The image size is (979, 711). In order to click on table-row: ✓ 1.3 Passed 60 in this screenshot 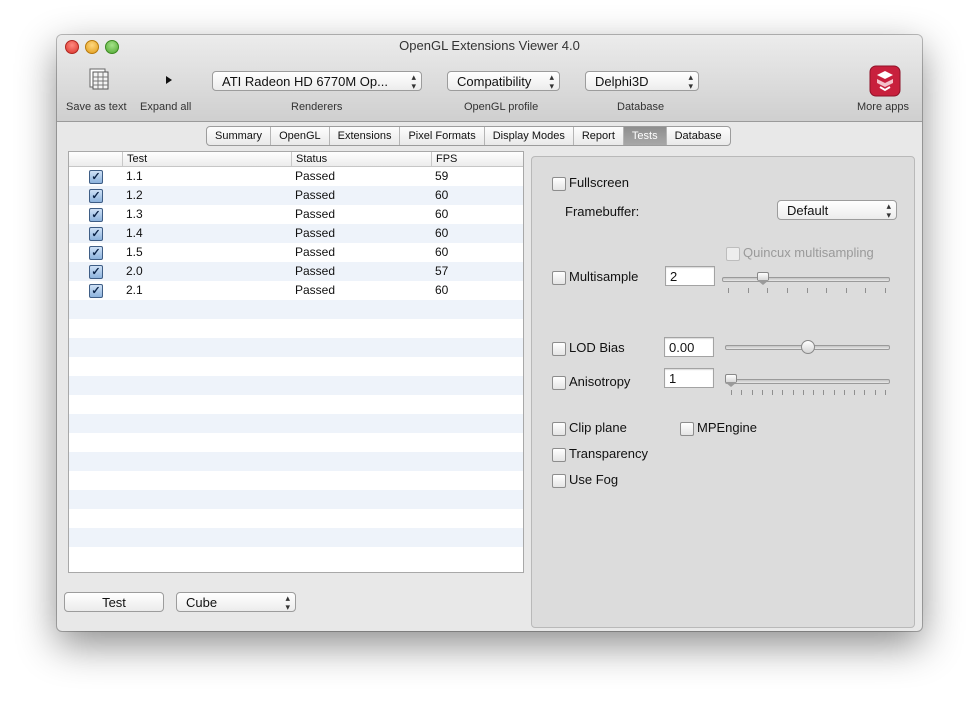, I will do `click(296, 214)`.